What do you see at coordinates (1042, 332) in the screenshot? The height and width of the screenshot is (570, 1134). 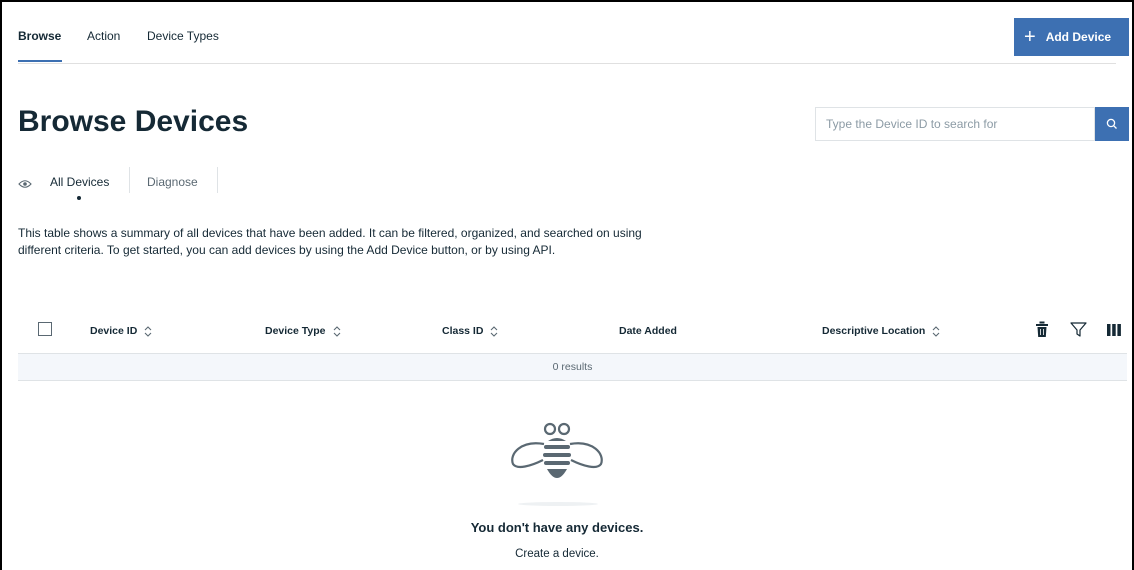 I see `trash-icon` at bounding box center [1042, 332].